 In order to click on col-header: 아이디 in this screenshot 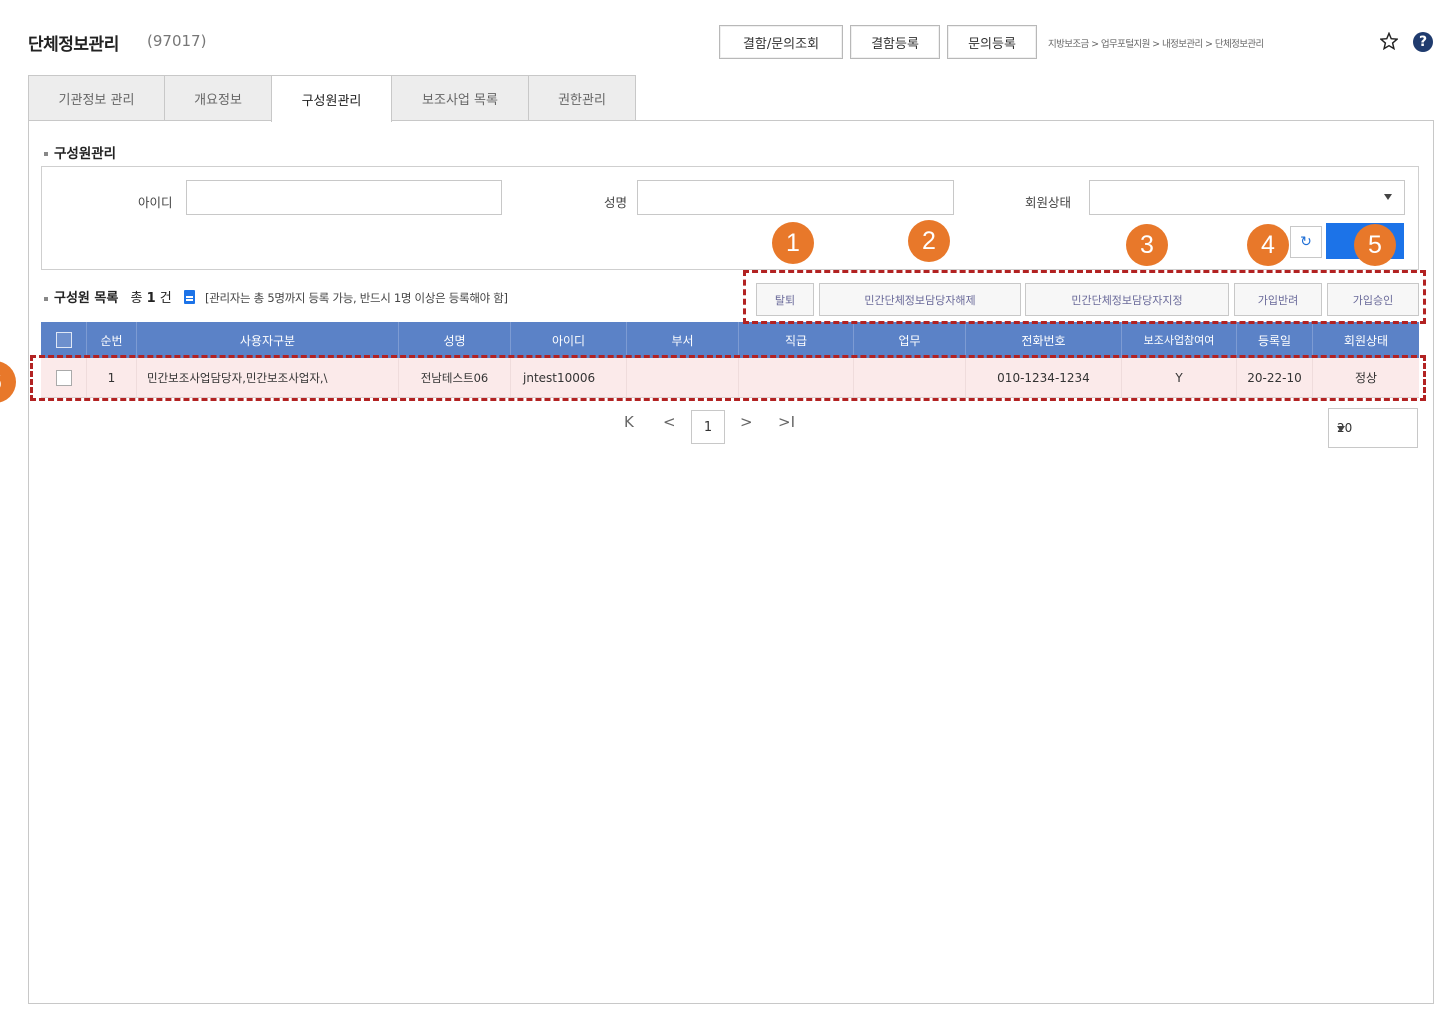, I will do `click(569, 340)`.